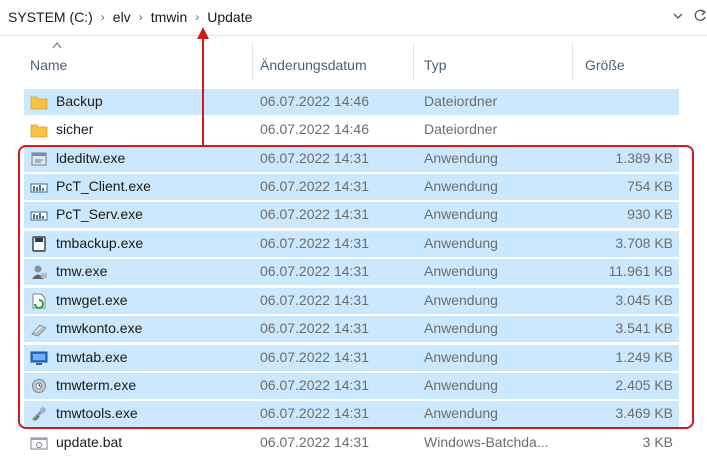 The image size is (707, 456). Describe the element at coordinates (89, 442) in the screenshot. I see `file-name: update.bat` at that location.